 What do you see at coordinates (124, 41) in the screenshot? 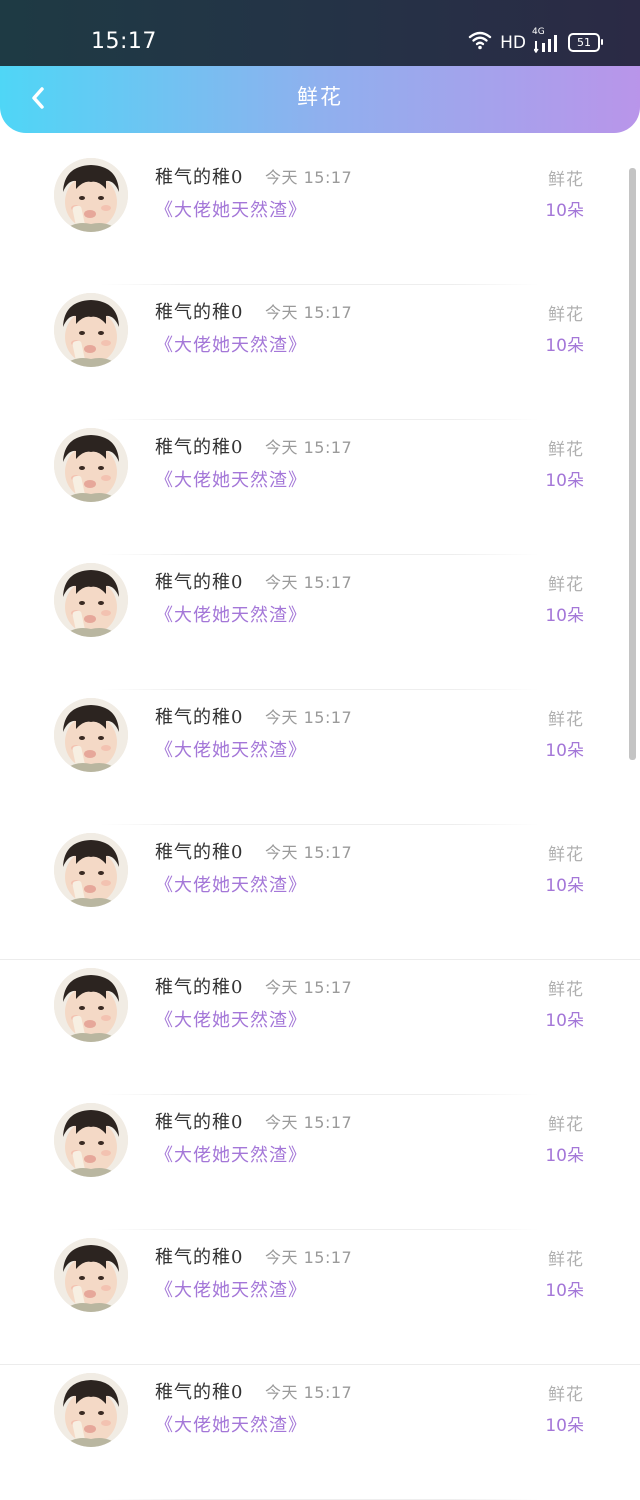
I see `status-time: 15:17` at bounding box center [124, 41].